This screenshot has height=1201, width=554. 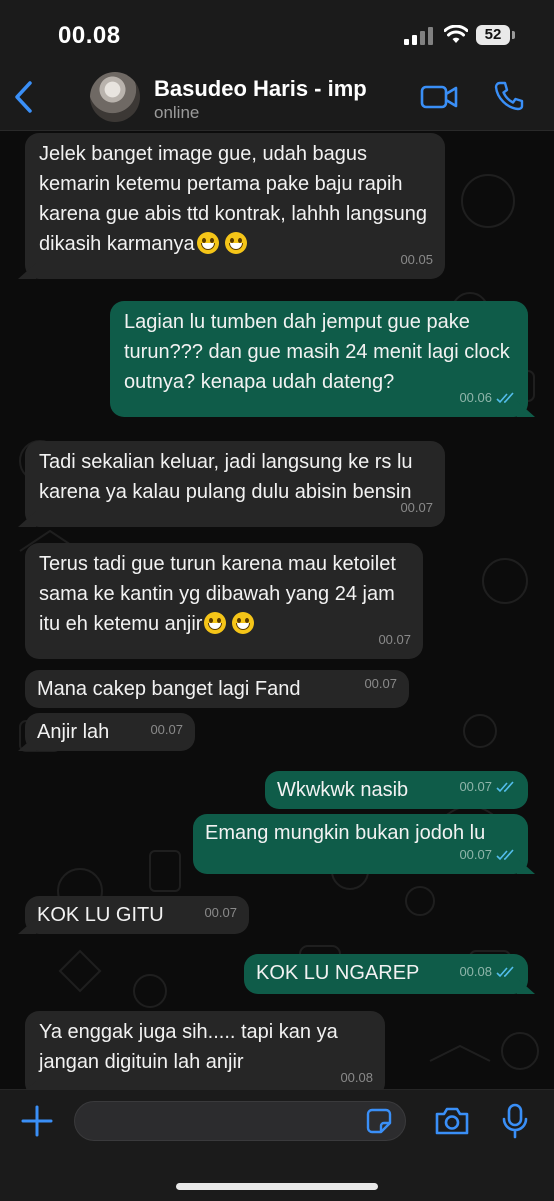 What do you see at coordinates (89, 35) in the screenshot?
I see `clock: 00.08` at bounding box center [89, 35].